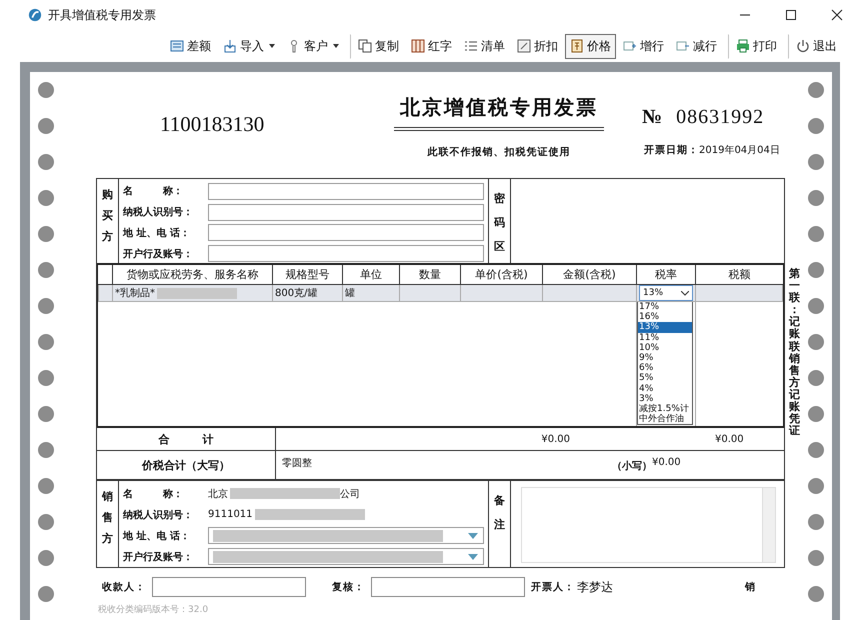 This screenshot has width=860, height=620. What do you see at coordinates (230, 46) in the screenshot?
I see `import-icon` at bounding box center [230, 46].